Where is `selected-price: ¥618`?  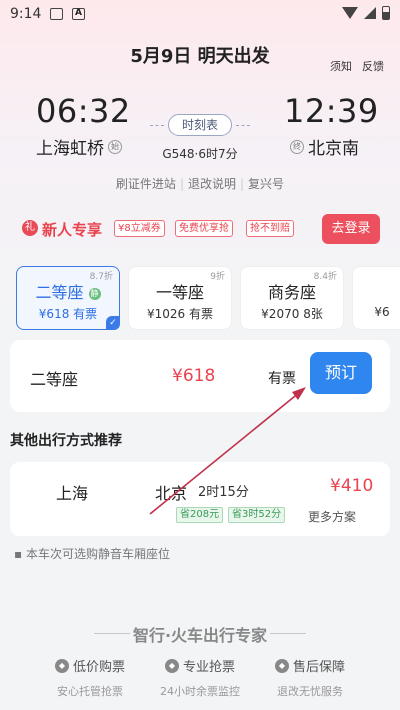 selected-price: ¥618 is located at coordinates (194, 376).